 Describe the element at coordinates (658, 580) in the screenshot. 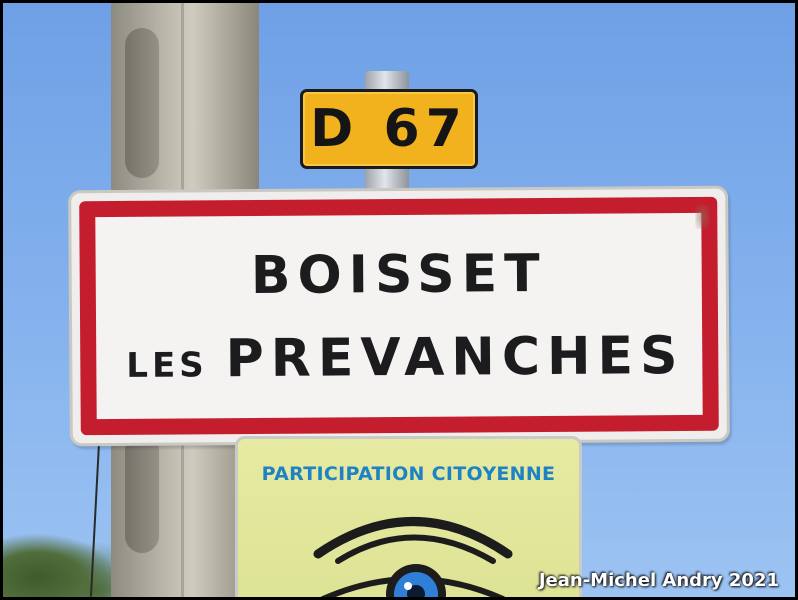

I see `photo-credit: Jean-Michel Andry 2021` at that location.